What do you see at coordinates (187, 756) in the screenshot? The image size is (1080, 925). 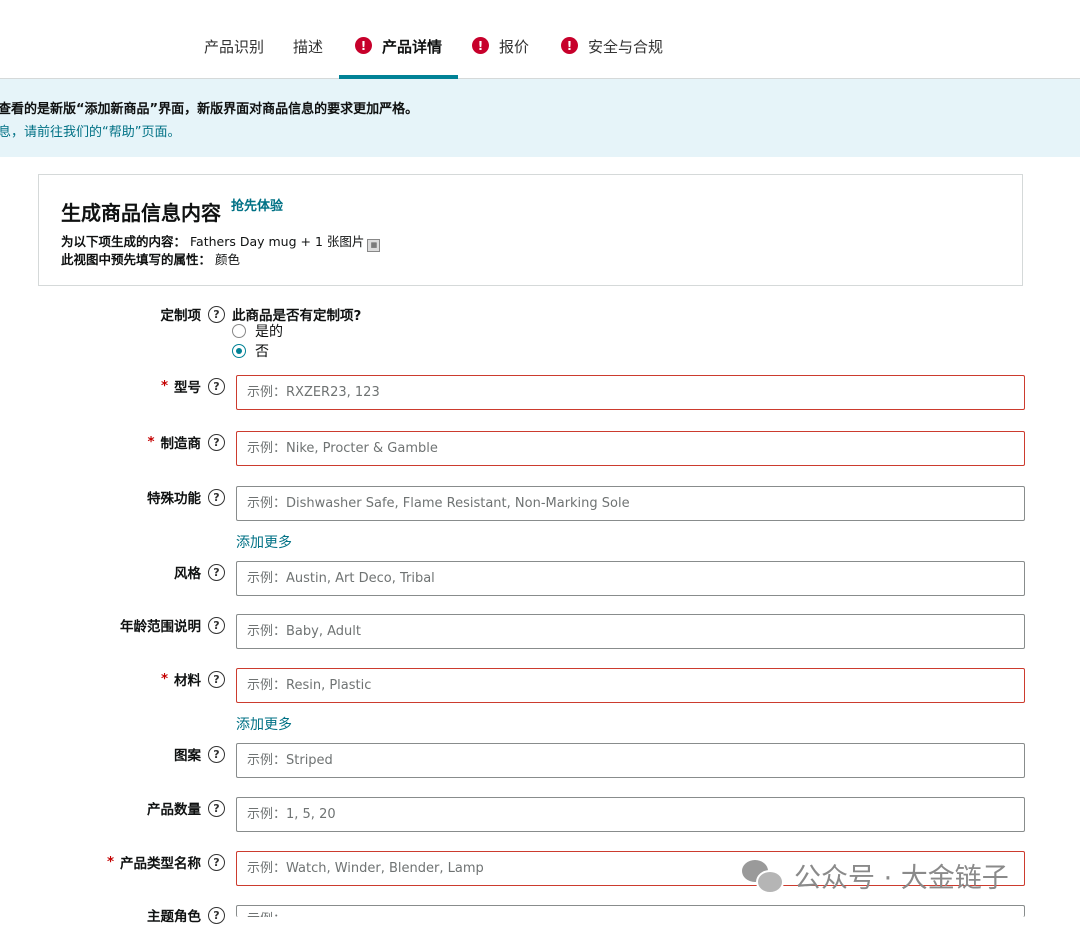 I see `field-label-text: 图案` at bounding box center [187, 756].